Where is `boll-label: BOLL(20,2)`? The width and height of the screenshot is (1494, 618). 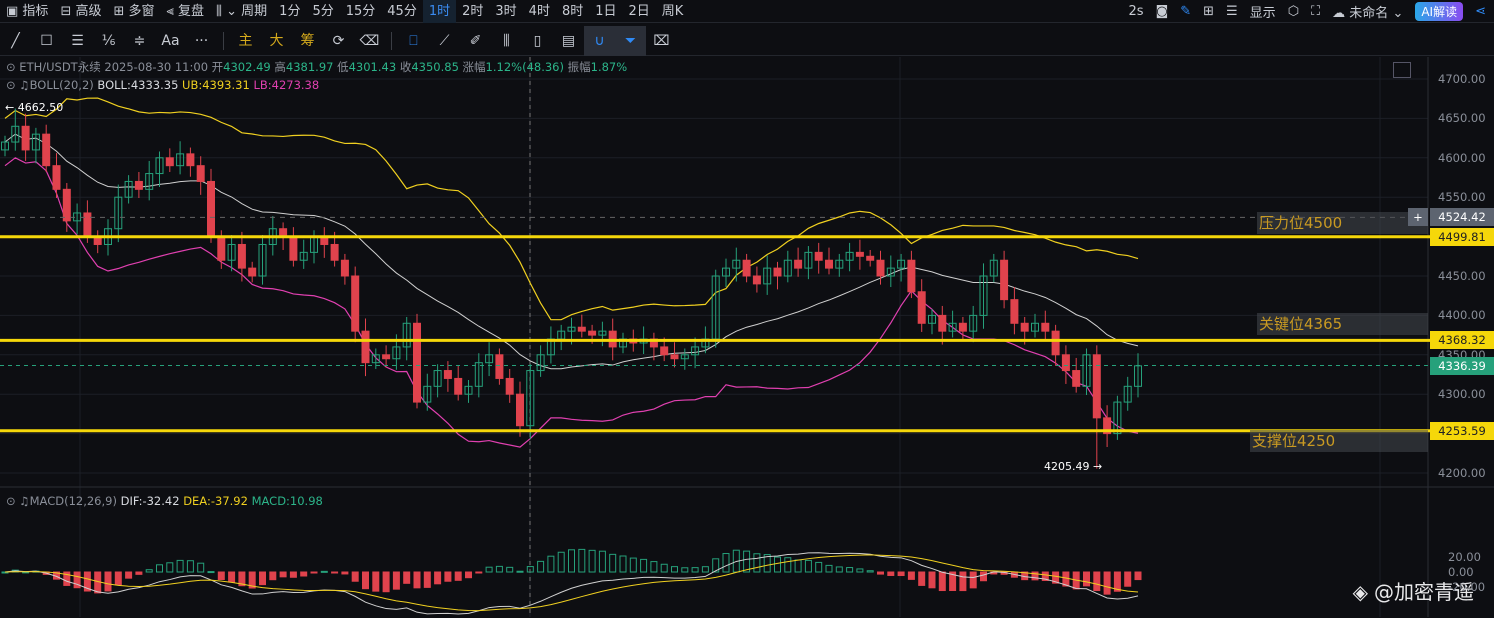
boll-label: BOLL(20,2) is located at coordinates (61, 85).